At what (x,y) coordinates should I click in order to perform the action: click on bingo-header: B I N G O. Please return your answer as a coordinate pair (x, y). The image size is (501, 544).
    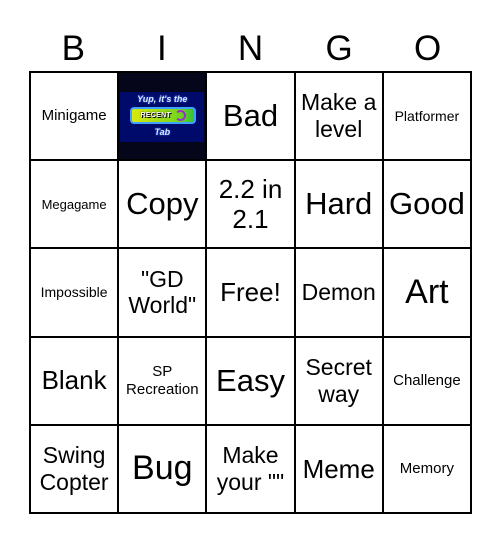
    Looking at the image, I should click on (250, 49).